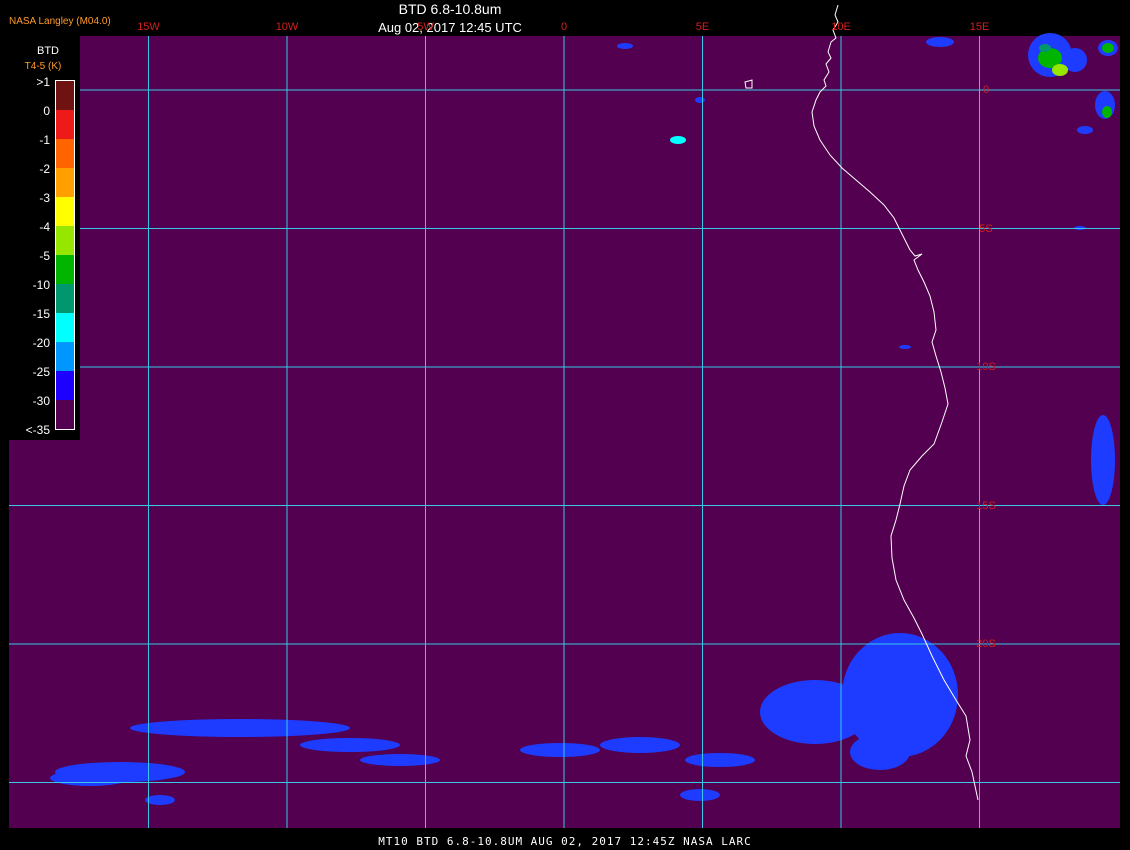  What do you see at coordinates (702, 27) in the screenshot?
I see `longitude-label: 5E` at bounding box center [702, 27].